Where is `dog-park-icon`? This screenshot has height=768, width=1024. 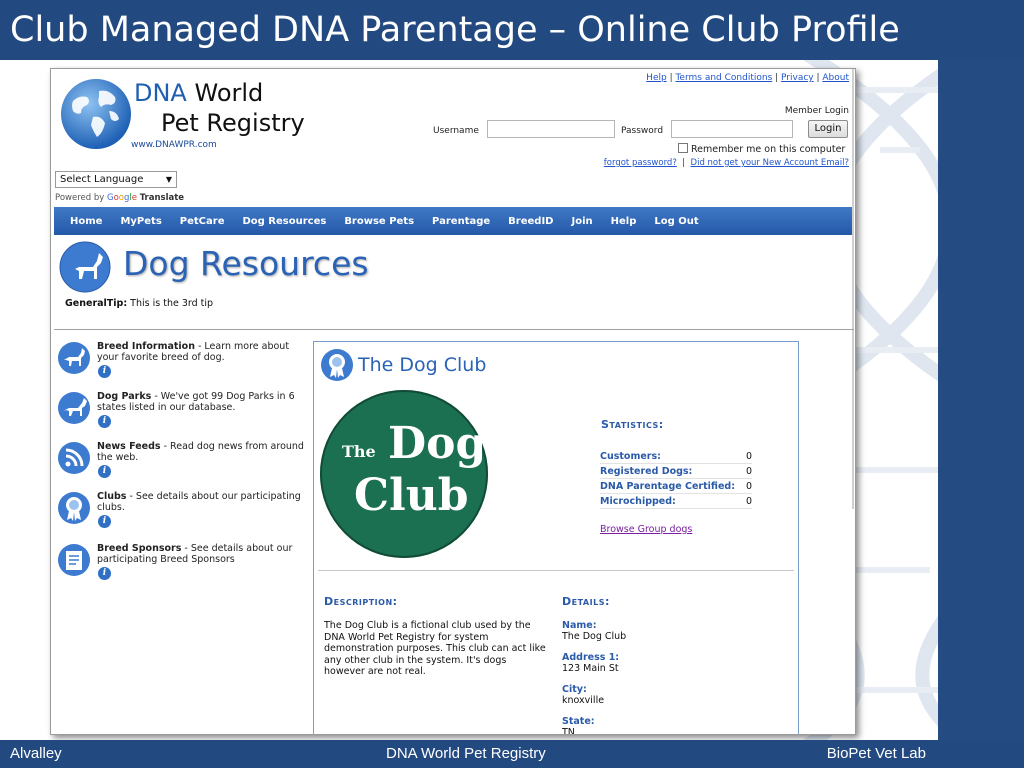 dog-park-icon is located at coordinates (74, 408).